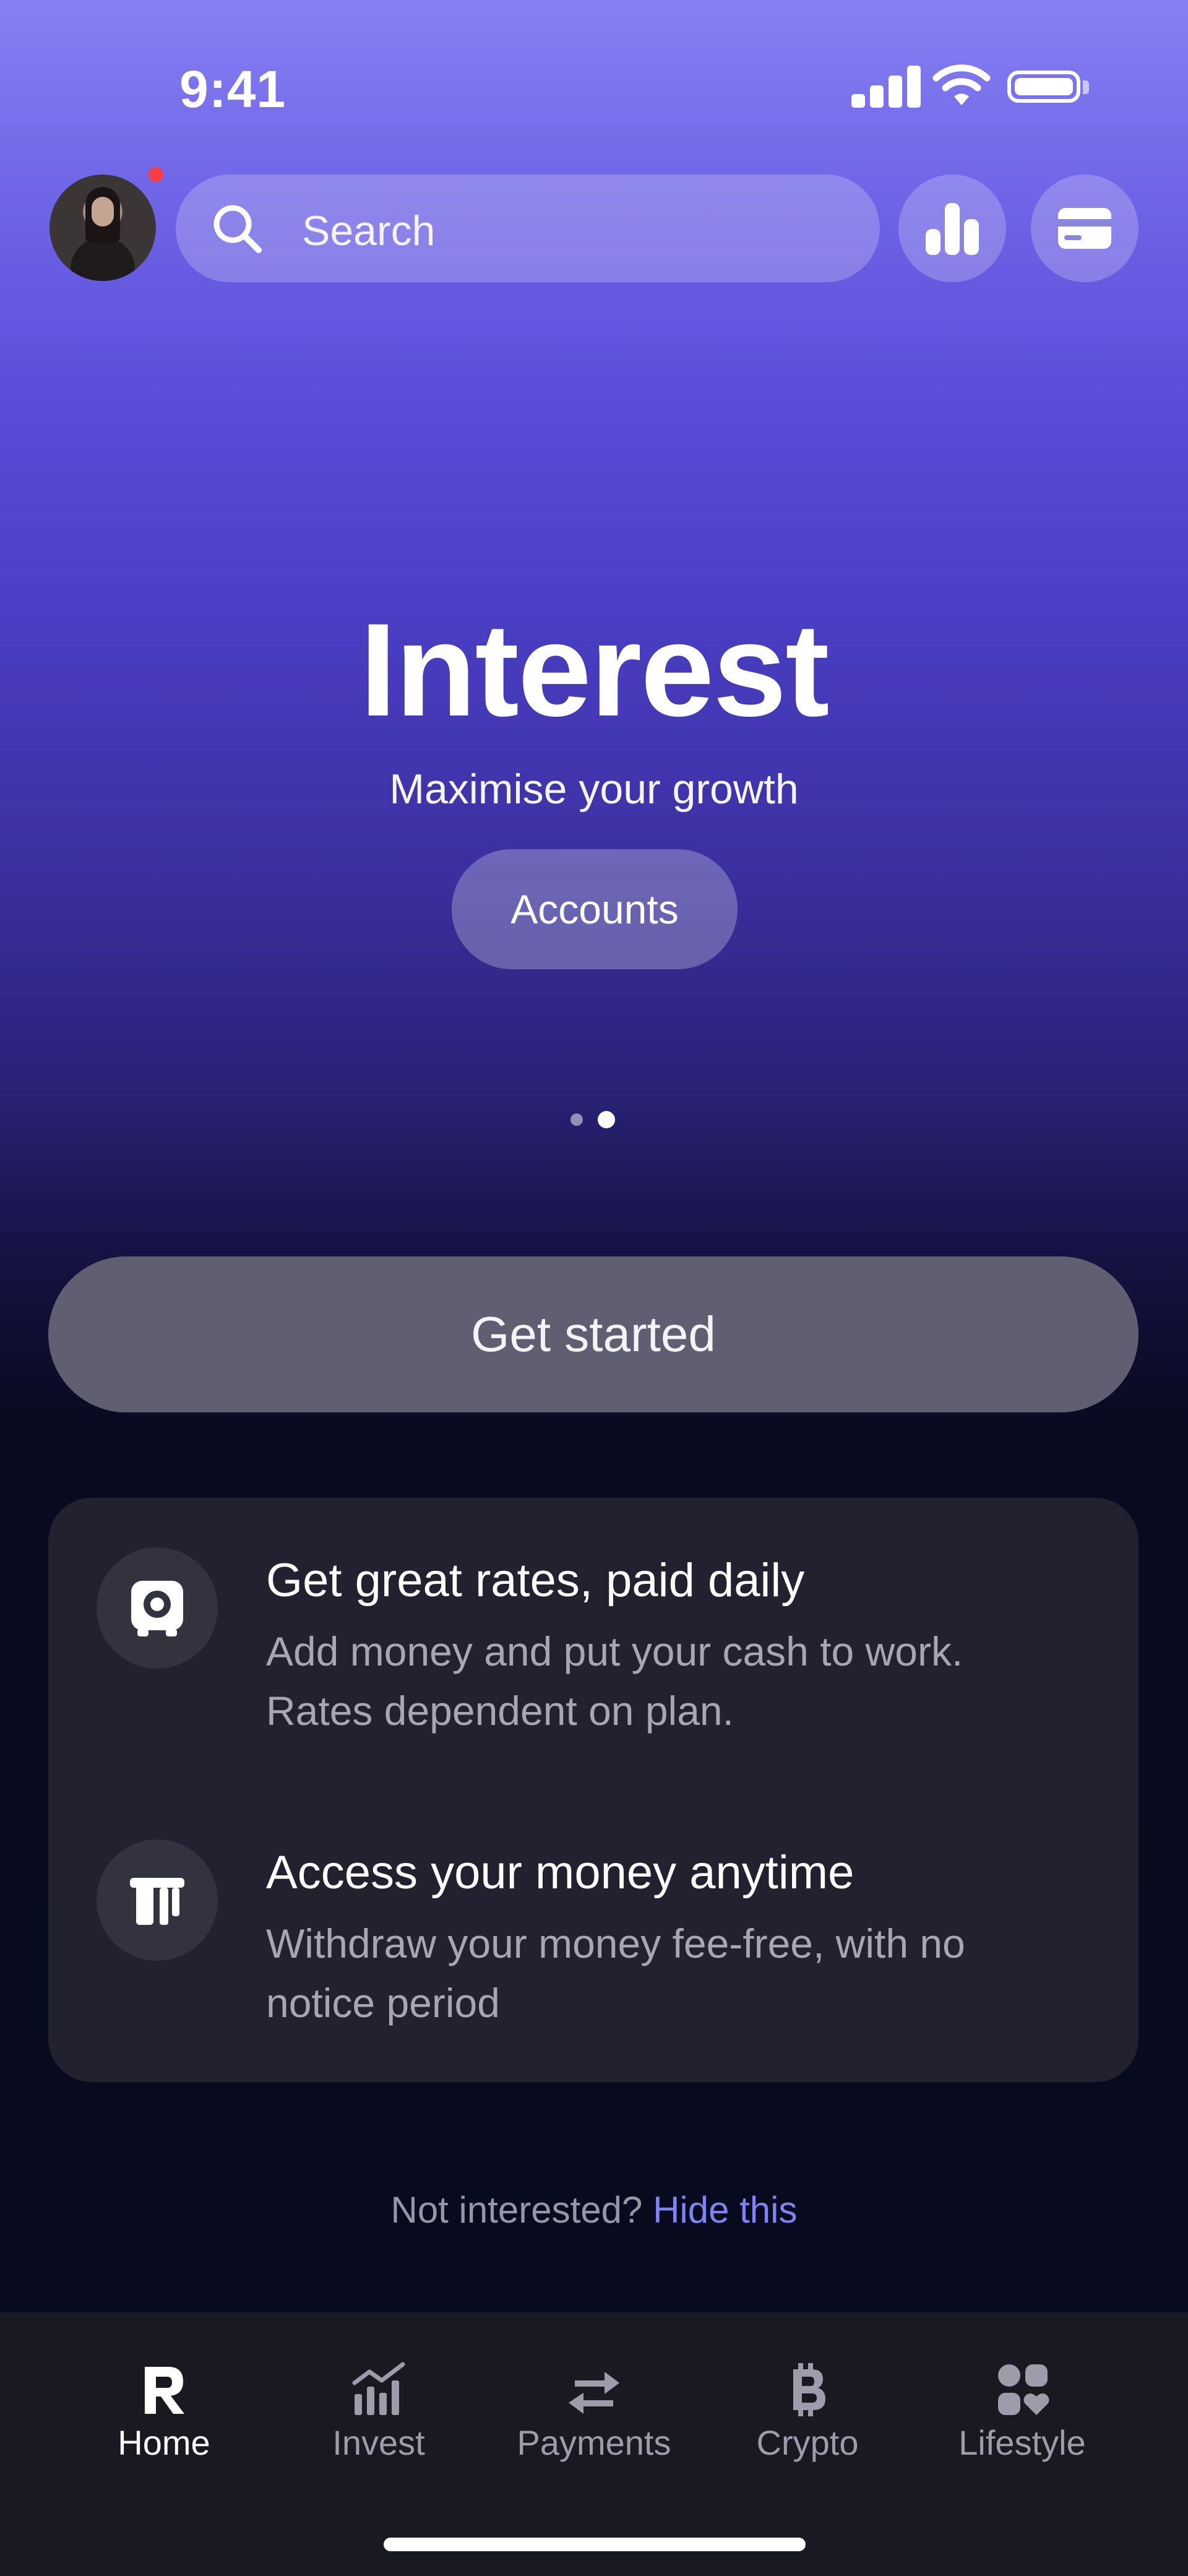  What do you see at coordinates (1023, 2389) in the screenshot?
I see `lifestyle-grid-icon` at bounding box center [1023, 2389].